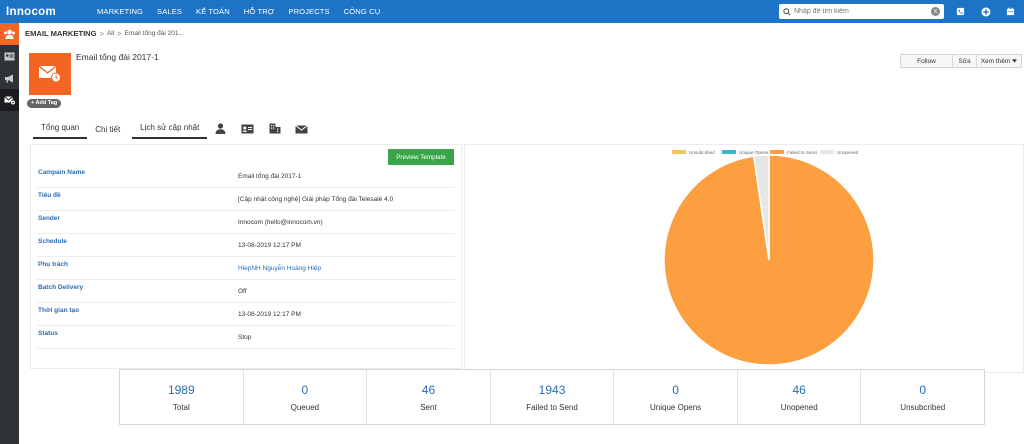 The width and height of the screenshot is (1024, 444). I want to click on field-label: Status, so click(48, 333).